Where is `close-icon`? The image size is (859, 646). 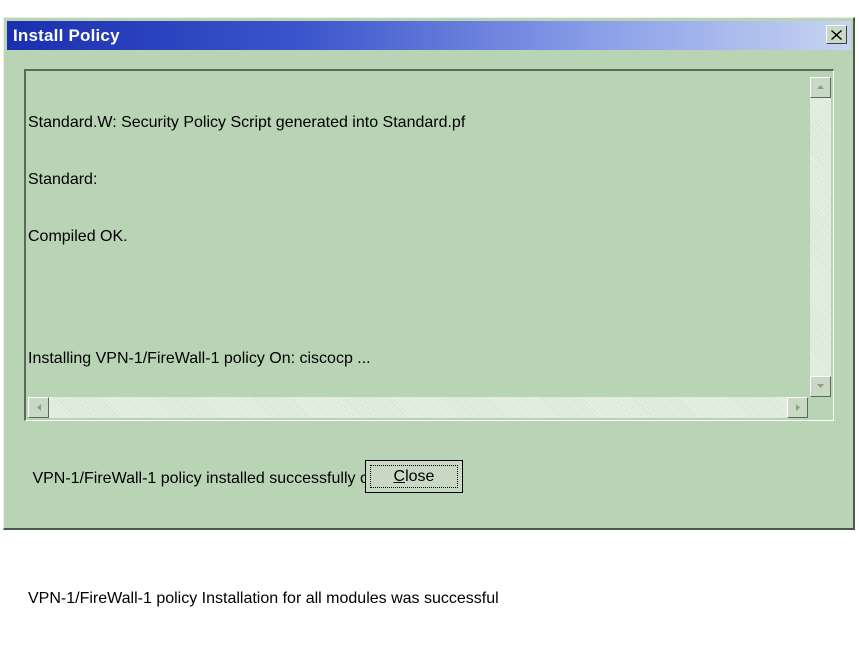 close-icon is located at coordinates (836, 34).